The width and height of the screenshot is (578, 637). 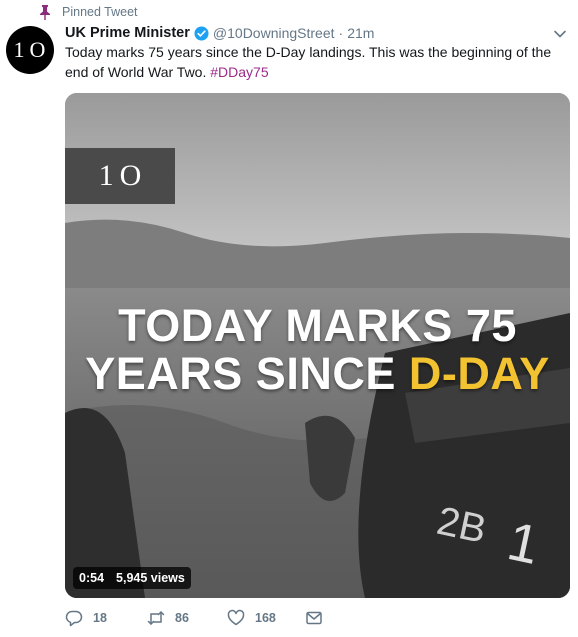 I want to click on retweet-count: 86, so click(x=182, y=618).